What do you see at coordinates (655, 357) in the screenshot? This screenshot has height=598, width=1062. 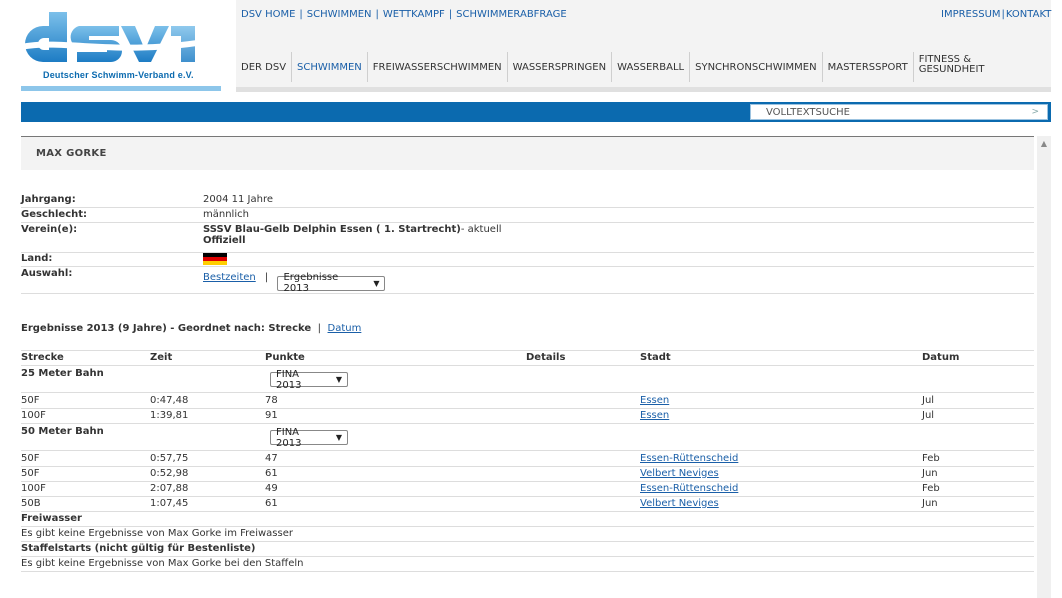 I see `col-header-stadt: Stadt` at bounding box center [655, 357].